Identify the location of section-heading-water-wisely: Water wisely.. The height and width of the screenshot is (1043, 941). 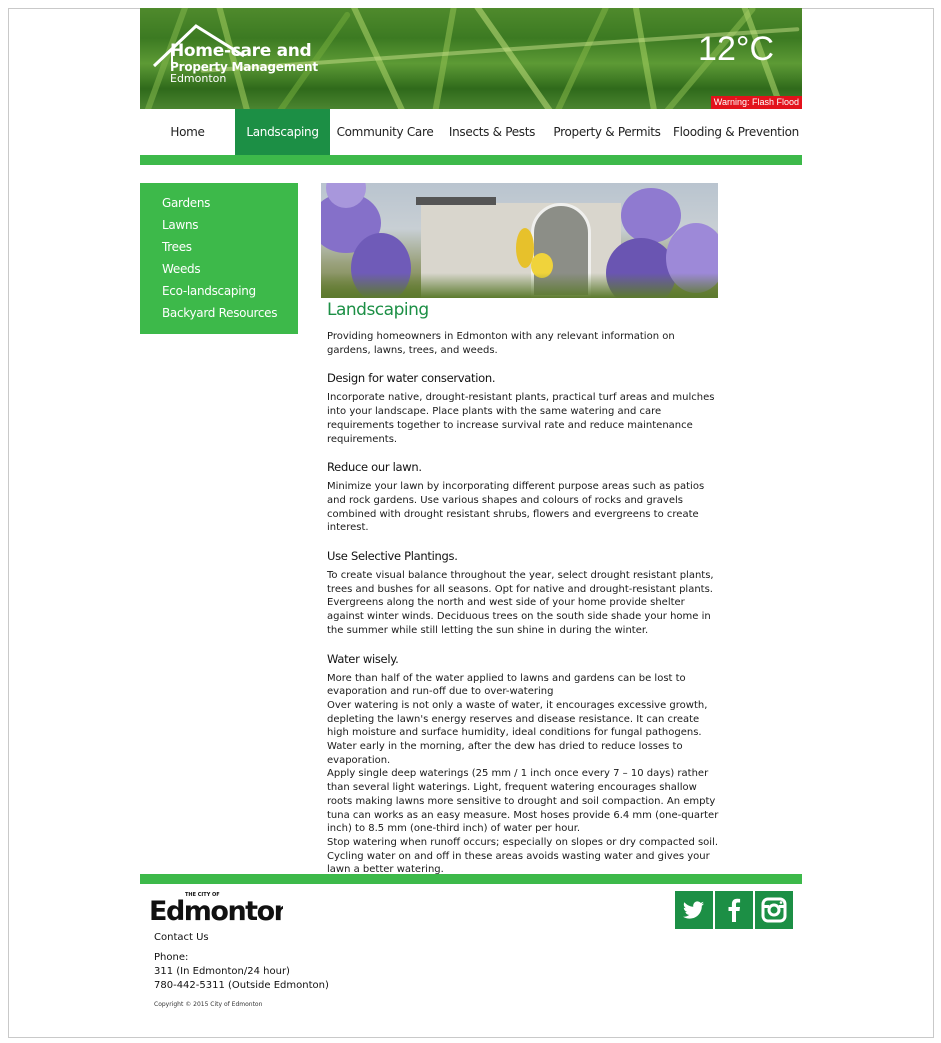
(363, 658).